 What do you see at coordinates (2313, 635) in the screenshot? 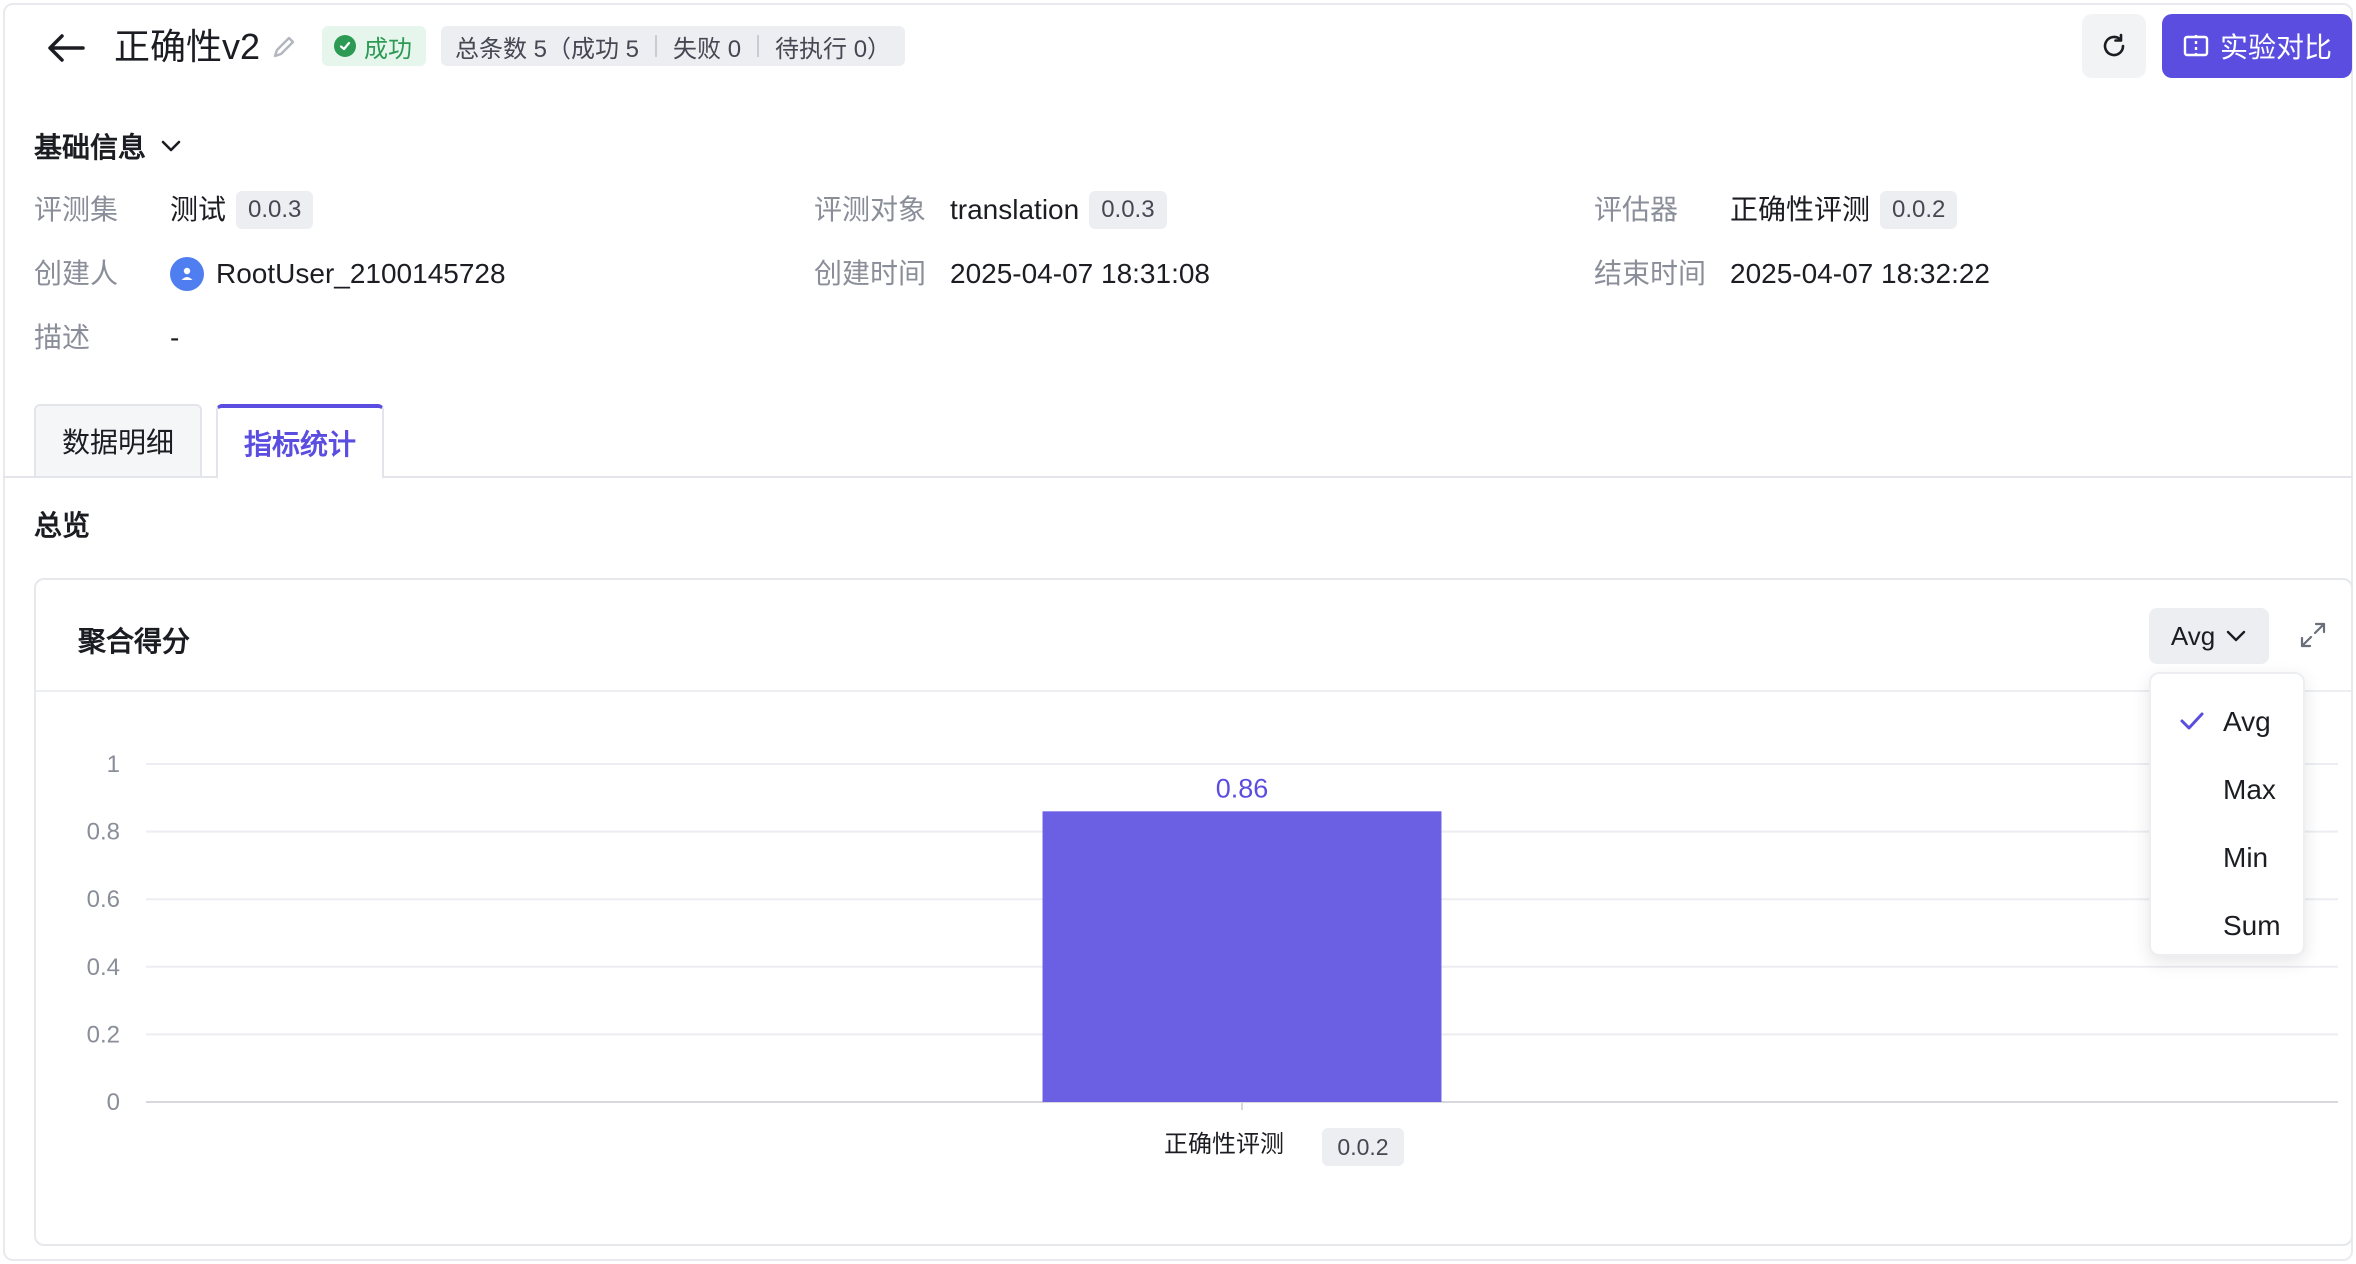
I see `expand-icon` at bounding box center [2313, 635].